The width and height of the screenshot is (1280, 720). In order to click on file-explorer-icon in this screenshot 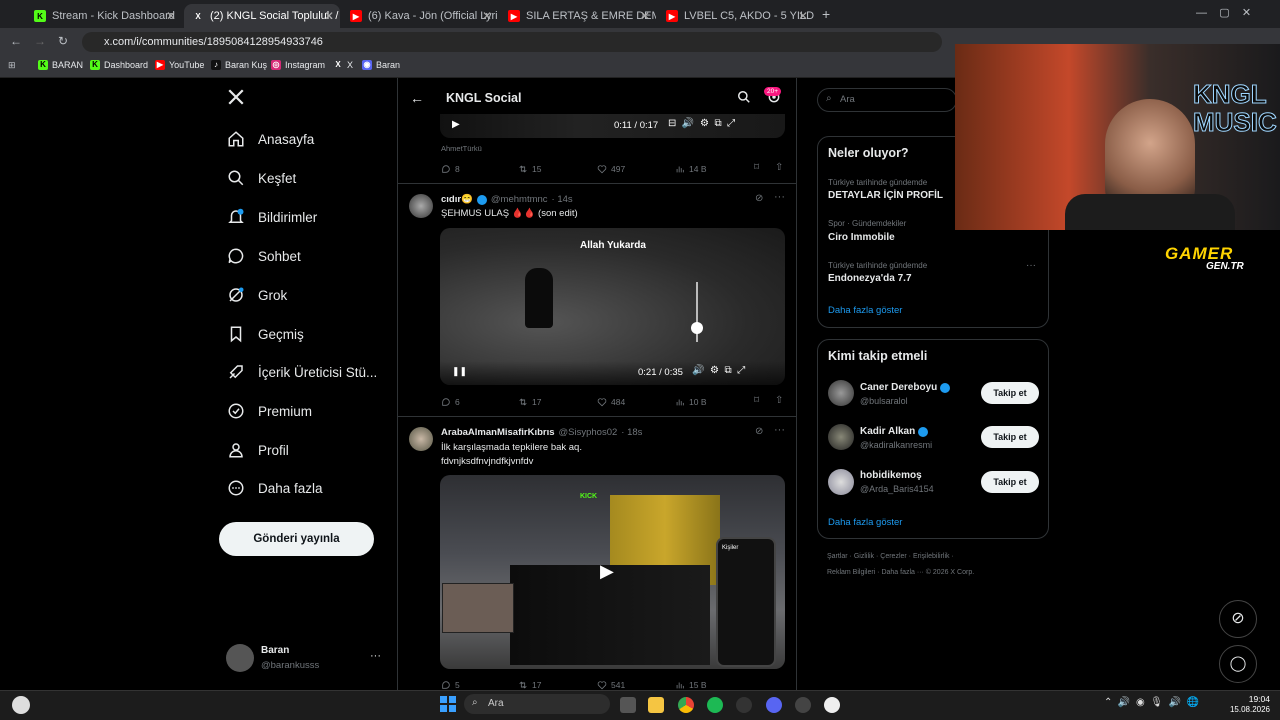, I will do `click(656, 705)`.